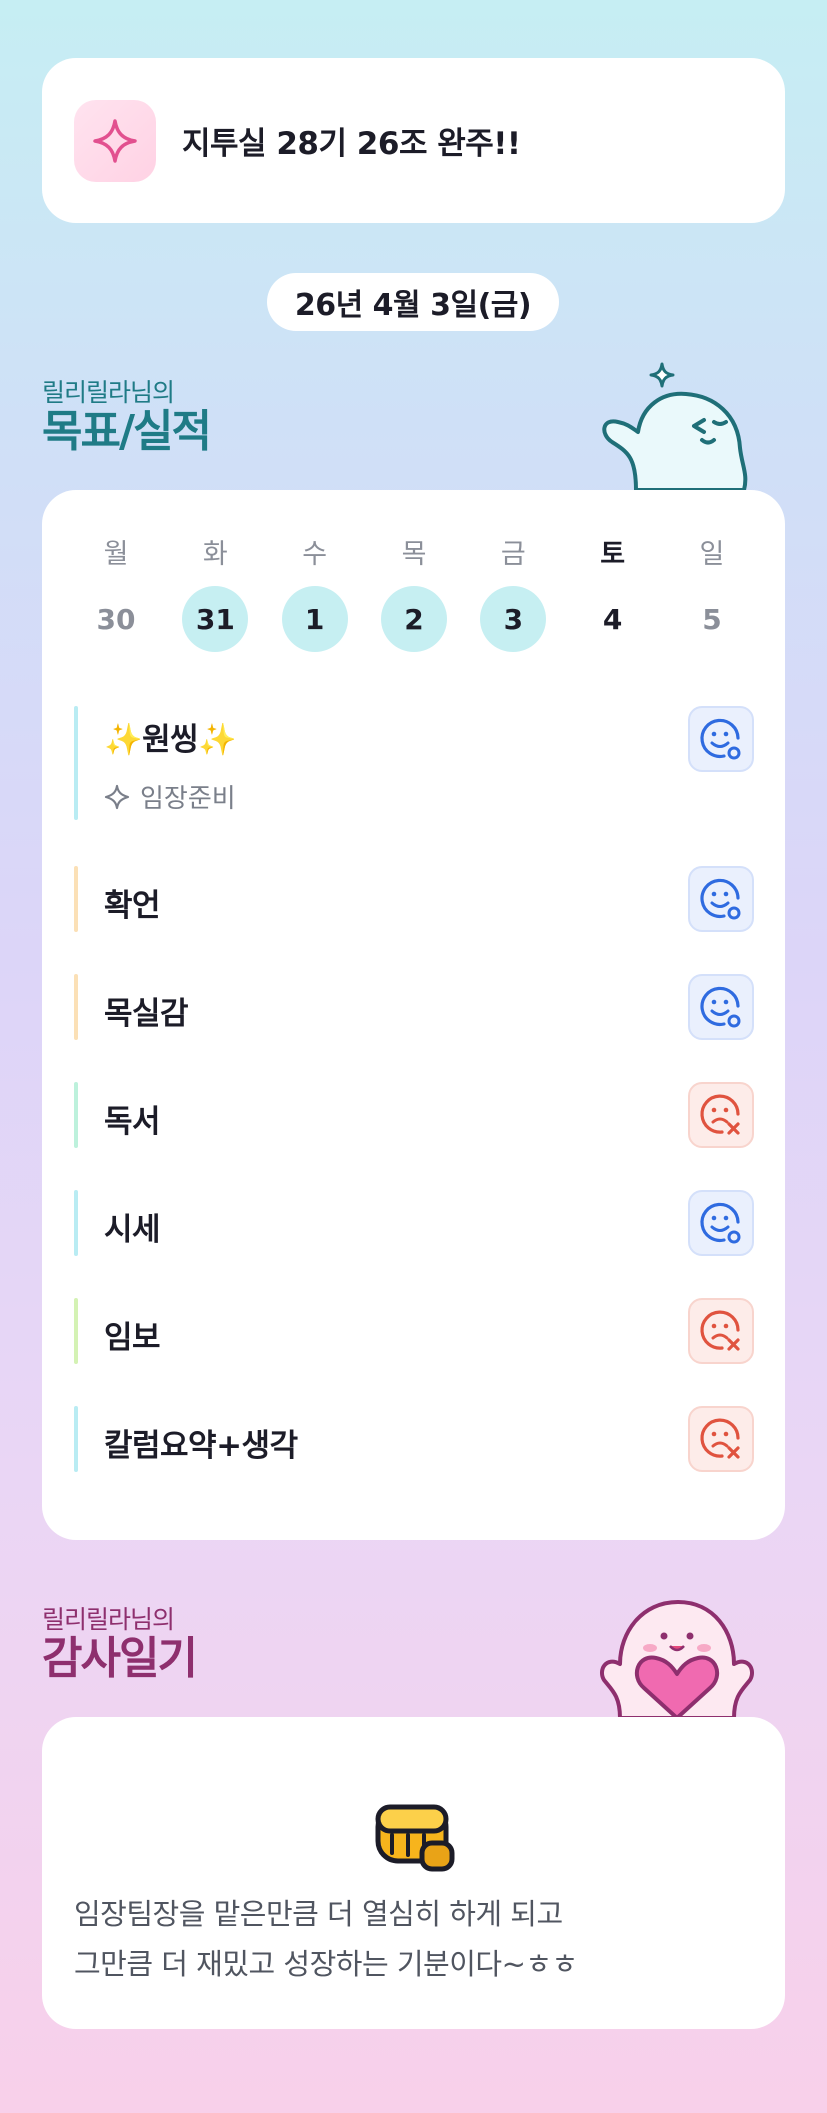  I want to click on day-mon: 월 30, so click(116, 592).